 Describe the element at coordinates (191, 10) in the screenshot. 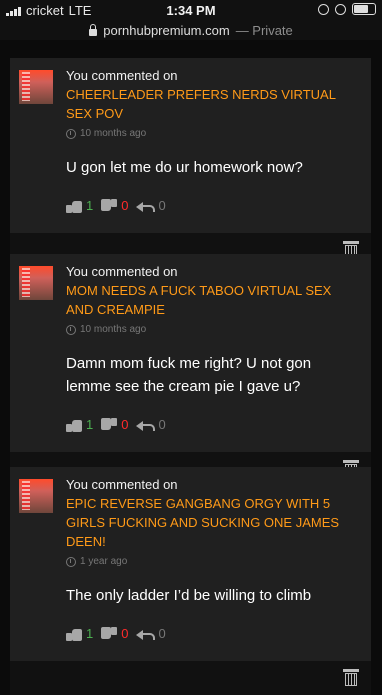

I see `status-bar: cricket LTE 1:34 PM` at that location.